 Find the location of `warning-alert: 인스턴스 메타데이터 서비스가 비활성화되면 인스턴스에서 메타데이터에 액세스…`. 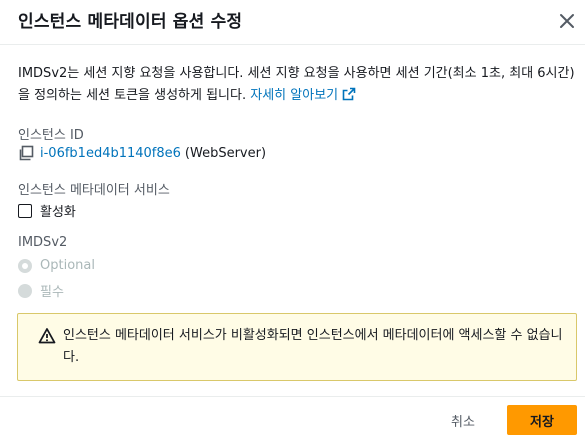

warning-alert: 인스턴스 메타데이터 서비스가 비활성화되면 인스턴스에서 메타데이터에 액세스… is located at coordinates (297, 347).